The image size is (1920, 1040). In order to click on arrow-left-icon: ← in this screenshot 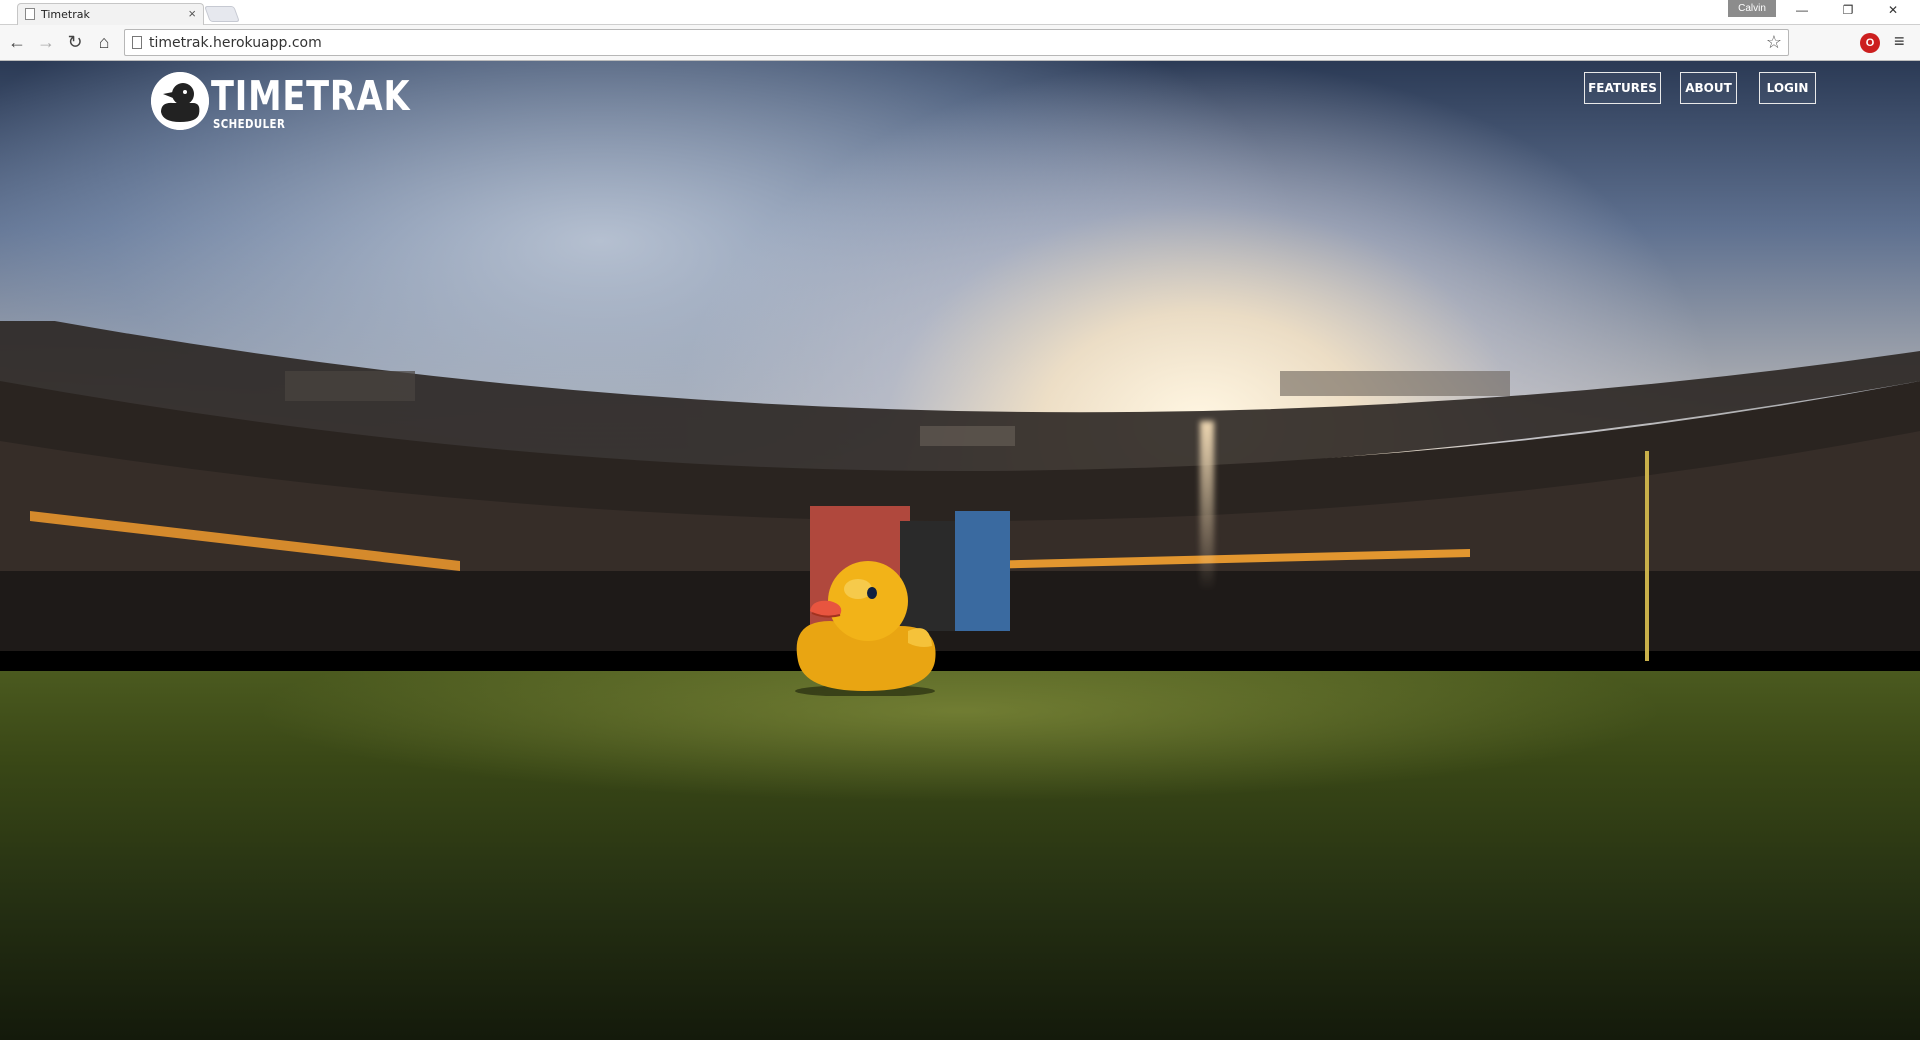, I will do `click(17, 42)`.